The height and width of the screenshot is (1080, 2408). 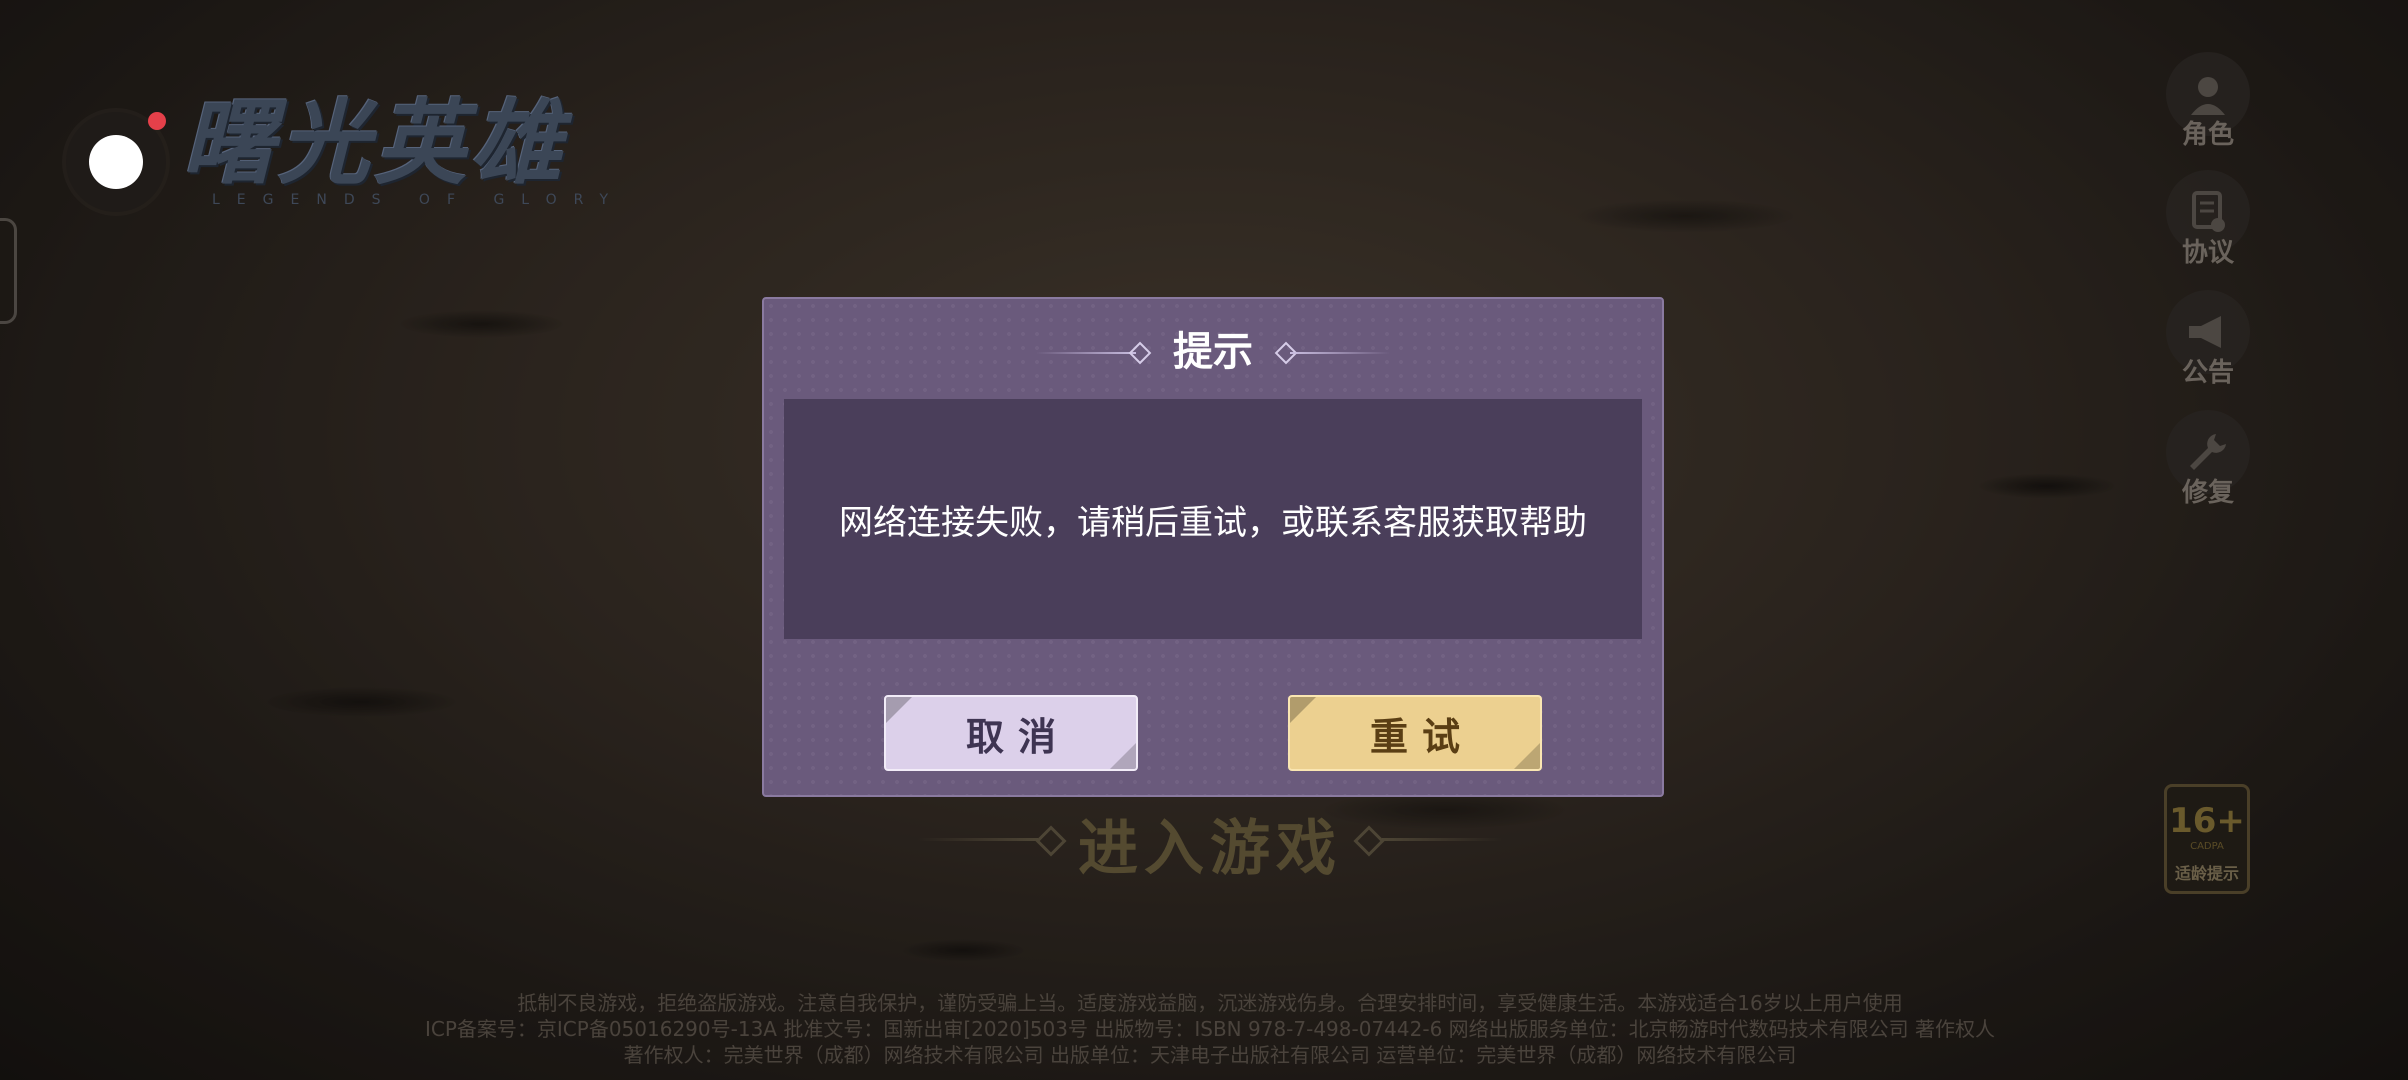 What do you see at coordinates (2208, 230) in the screenshot?
I see `side-menu-agreement: 协议` at bounding box center [2208, 230].